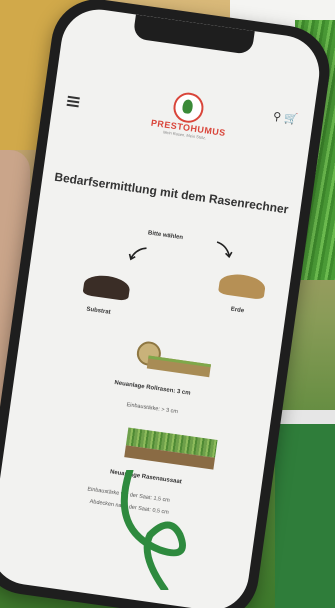 The image size is (335, 608). What do you see at coordinates (152, 388) in the screenshot?
I see `rollrasen-label: Neuanlage Rollrasen: 3 cm` at bounding box center [152, 388].